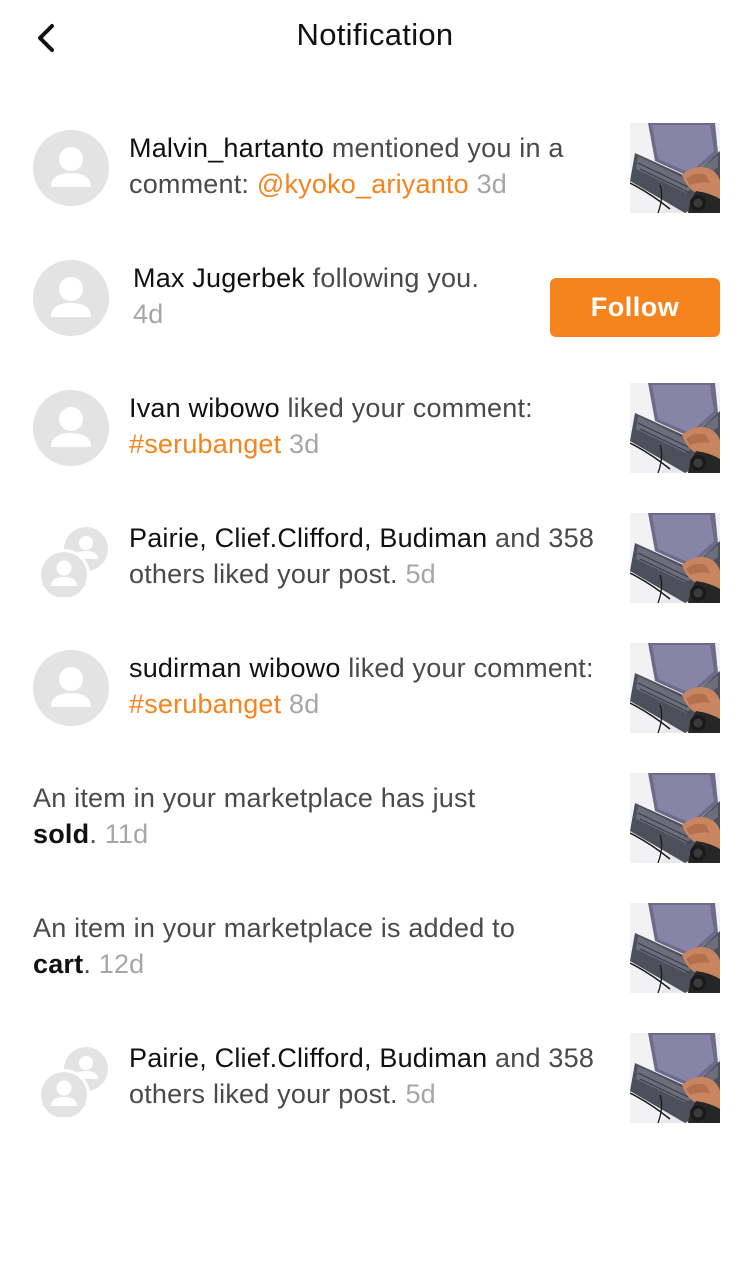 Image resolution: width=750 pixels, height=1281 pixels. What do you see at coordinates (148, 314) in the screenshot?
I see `timestamp: 4d` at bounding box center [148, 314].